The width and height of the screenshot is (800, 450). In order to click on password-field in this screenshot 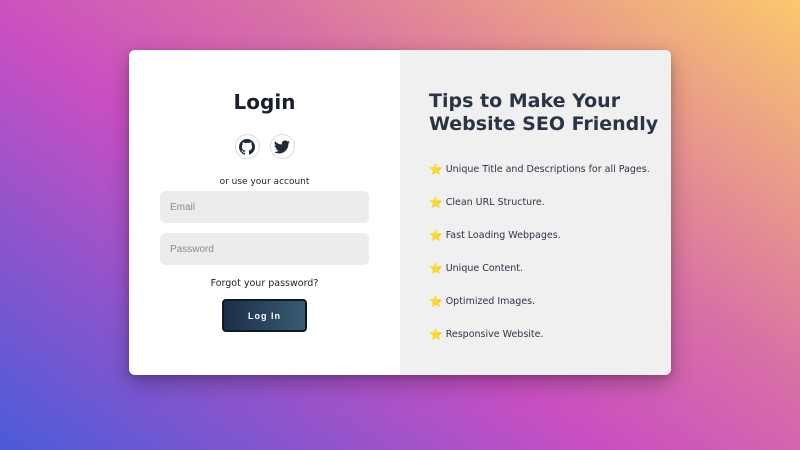, I will do `click(264, 249)`.